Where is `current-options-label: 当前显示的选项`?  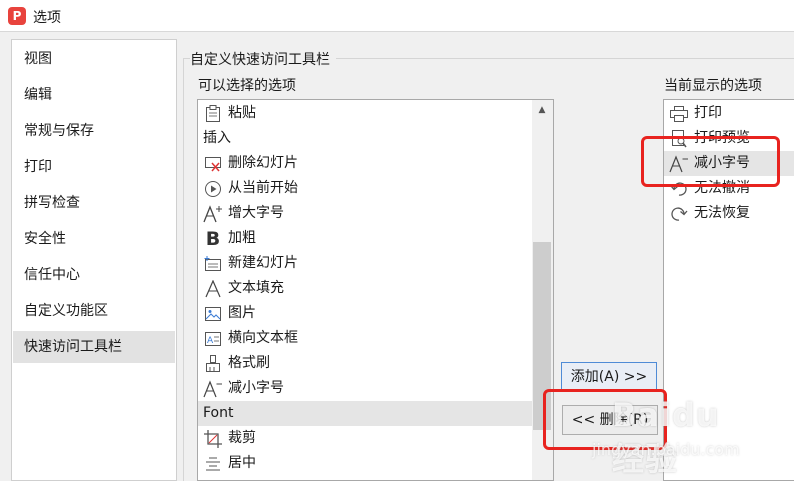
current-options-label: 当前显示的选项 is located at coordinates (713, 86).